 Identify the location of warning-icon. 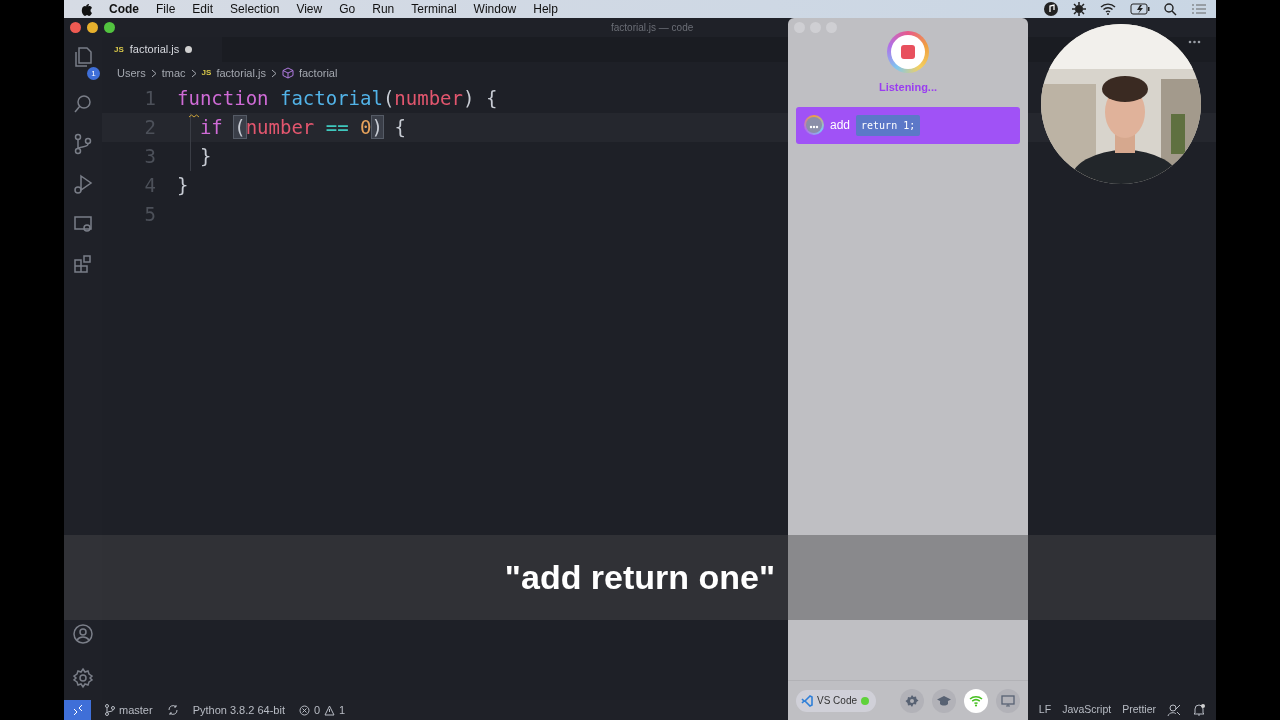
(330, 710).